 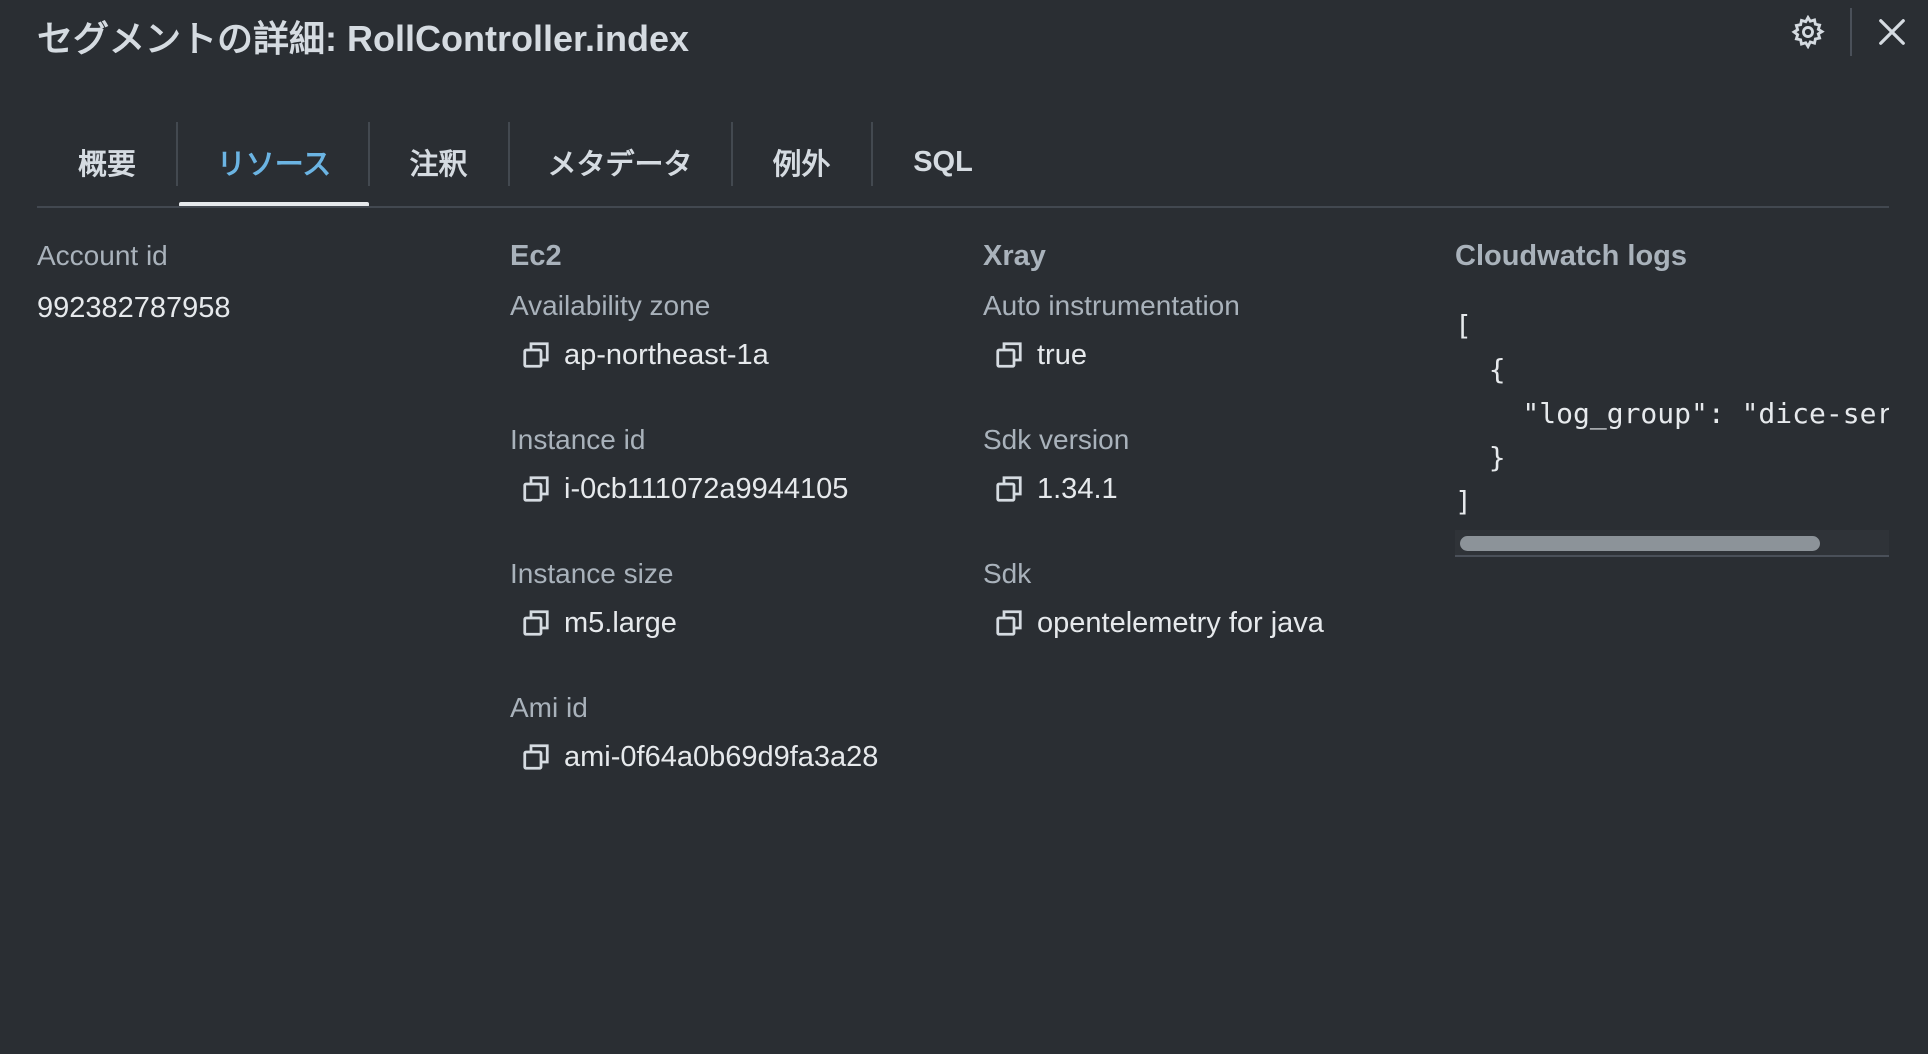 I want to click on field-label: Ami id, so click(x=549, y=707).